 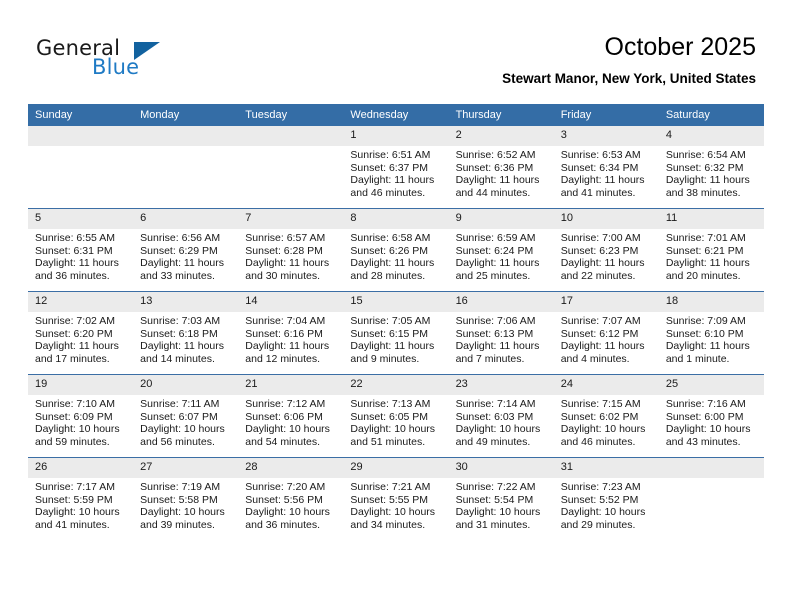 I want to click on sunset-text: Sunset: 6:13 PM, so click(x=494, y=333).